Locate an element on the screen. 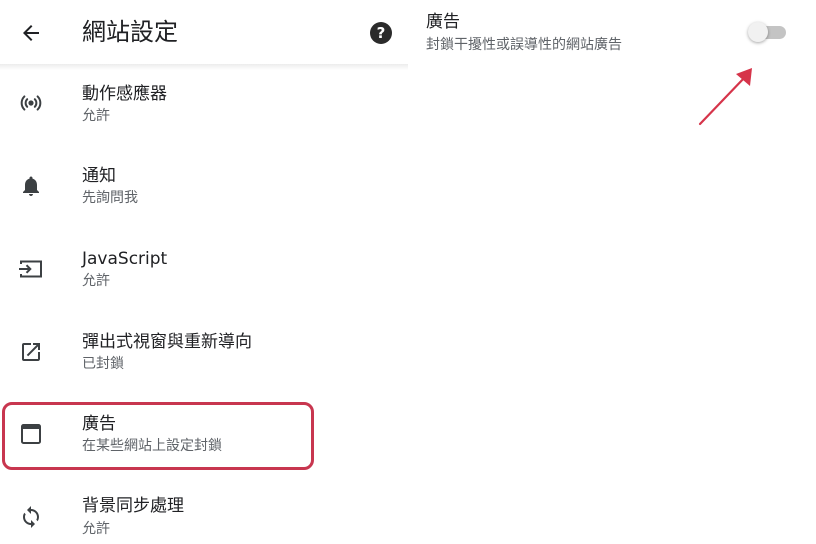 The width and height of the screenshot is (816, 544). setting-title: 通知 is located at coordinates (99, 176).